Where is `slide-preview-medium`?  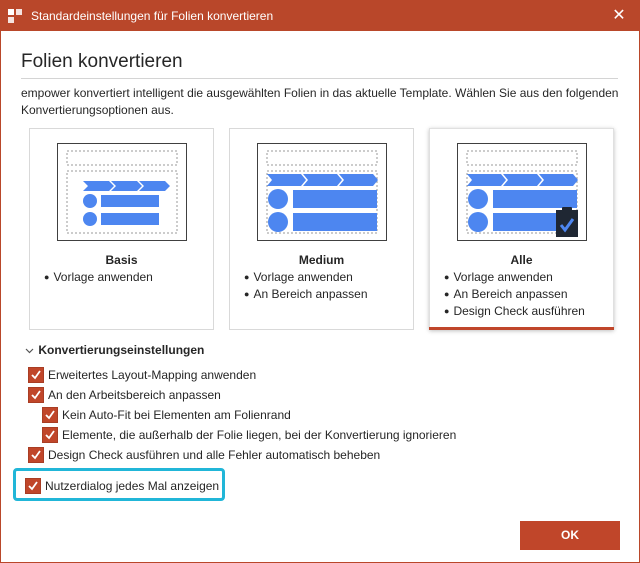 slide-preview-medium is located at coordinates (322, 192).